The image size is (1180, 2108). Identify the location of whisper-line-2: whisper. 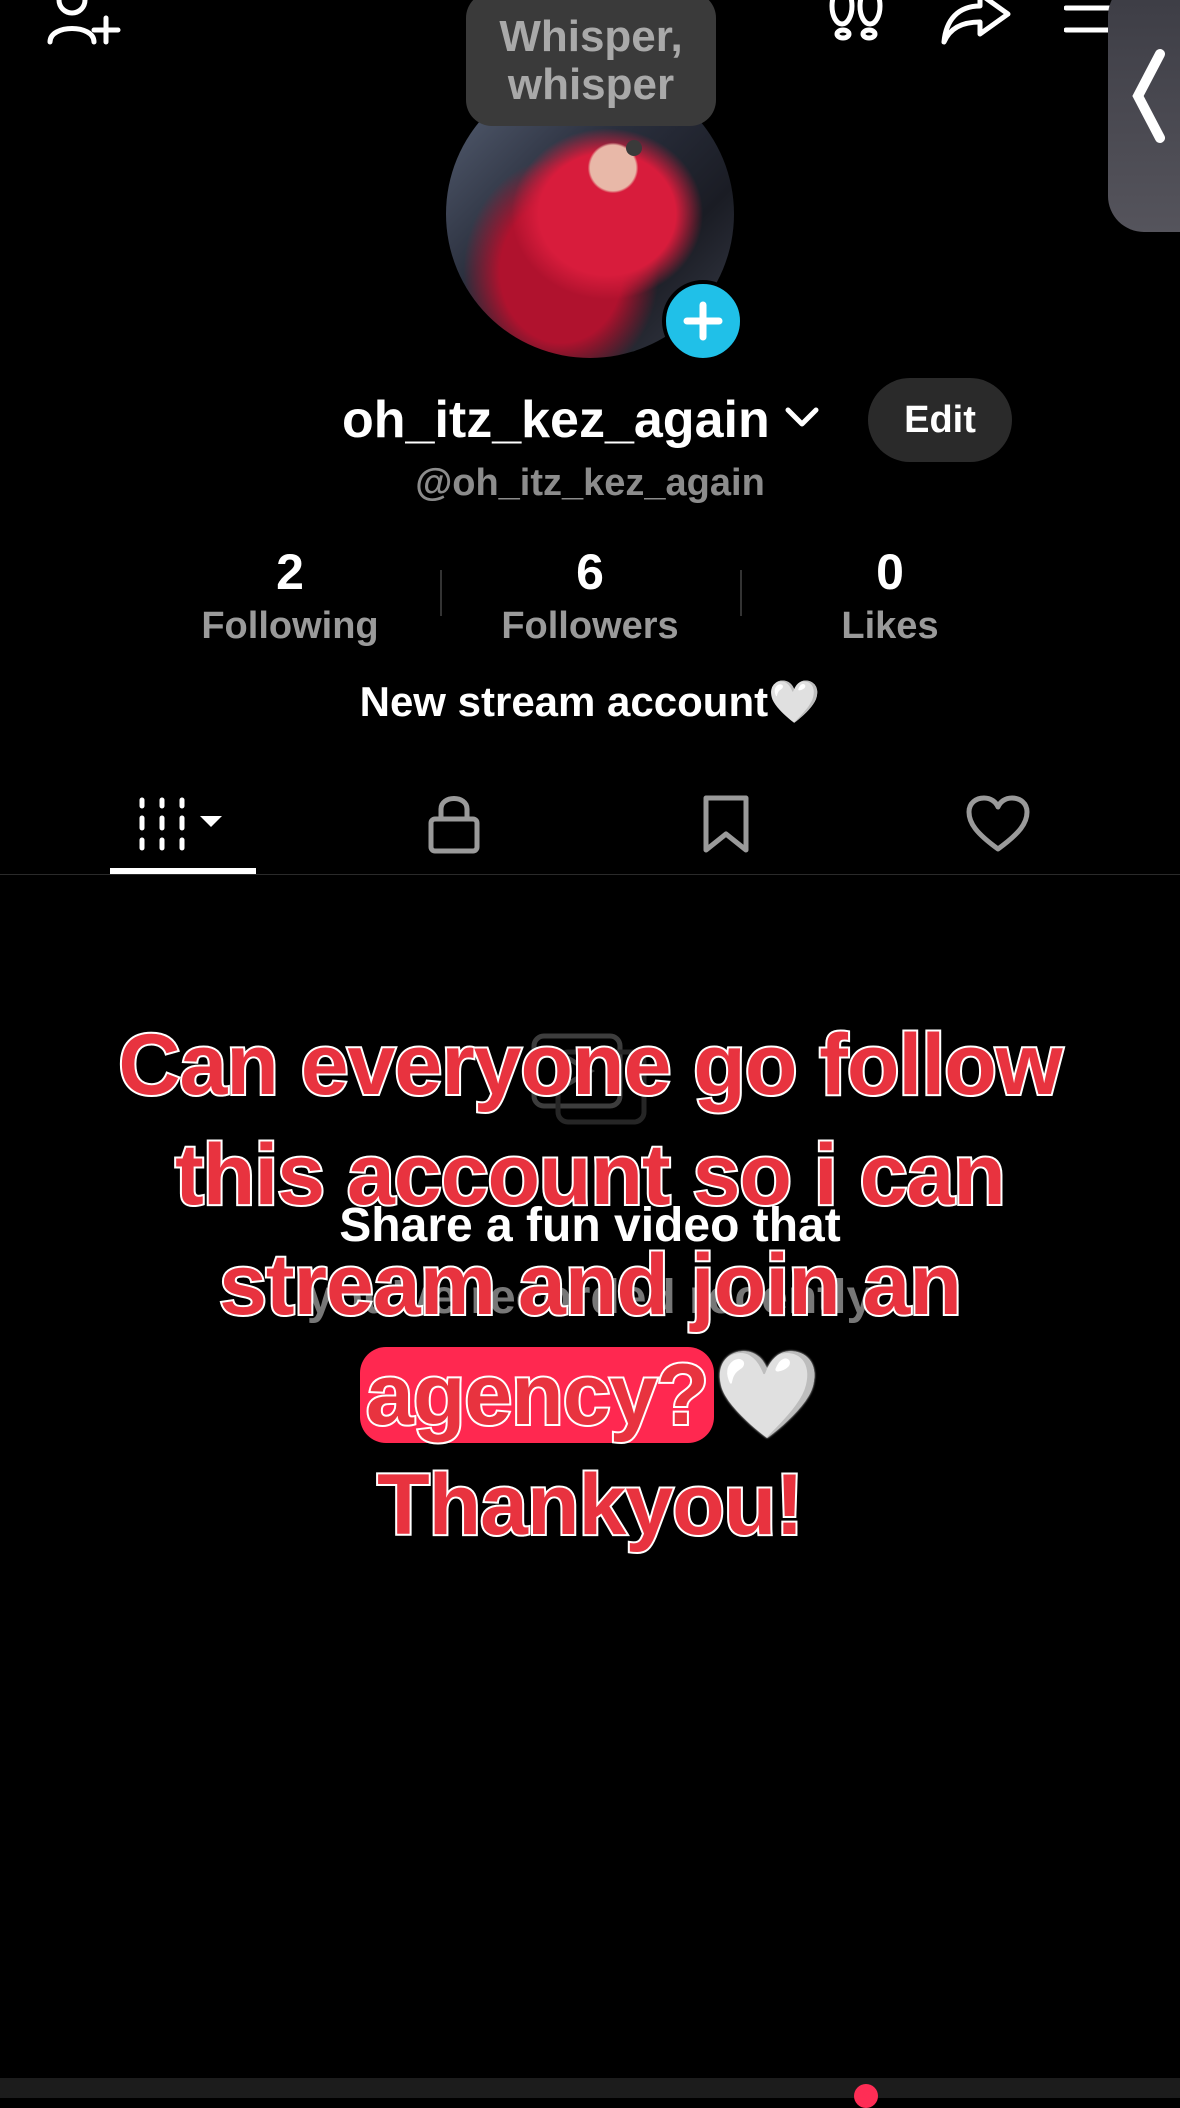
(591, 84).